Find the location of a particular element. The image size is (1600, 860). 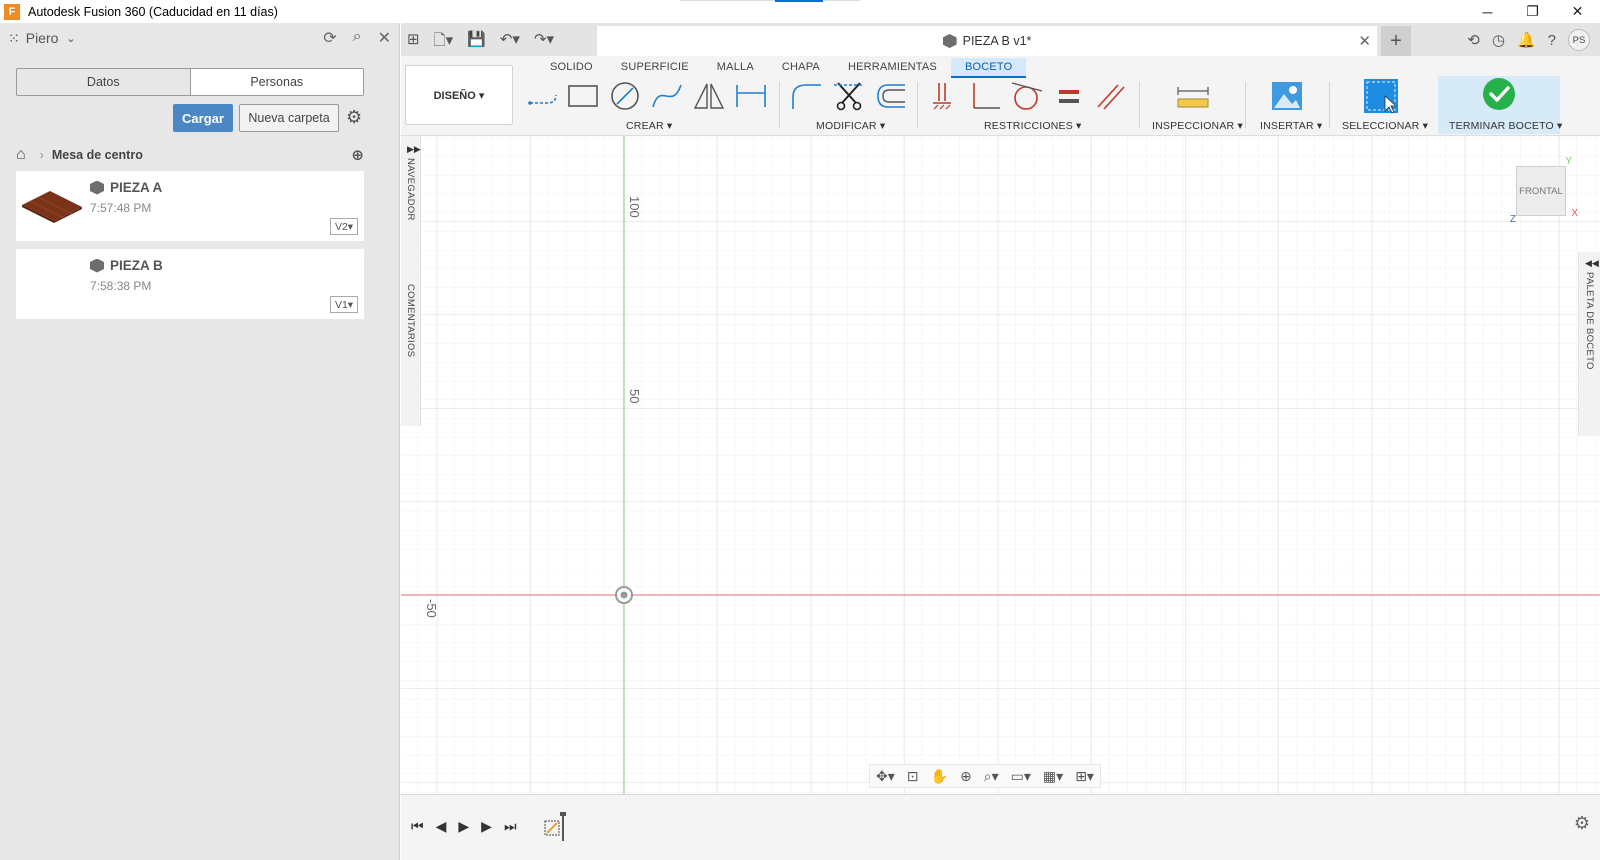

insert-menu: INSERTAR ▾ is located at coordinates (1291, 126).